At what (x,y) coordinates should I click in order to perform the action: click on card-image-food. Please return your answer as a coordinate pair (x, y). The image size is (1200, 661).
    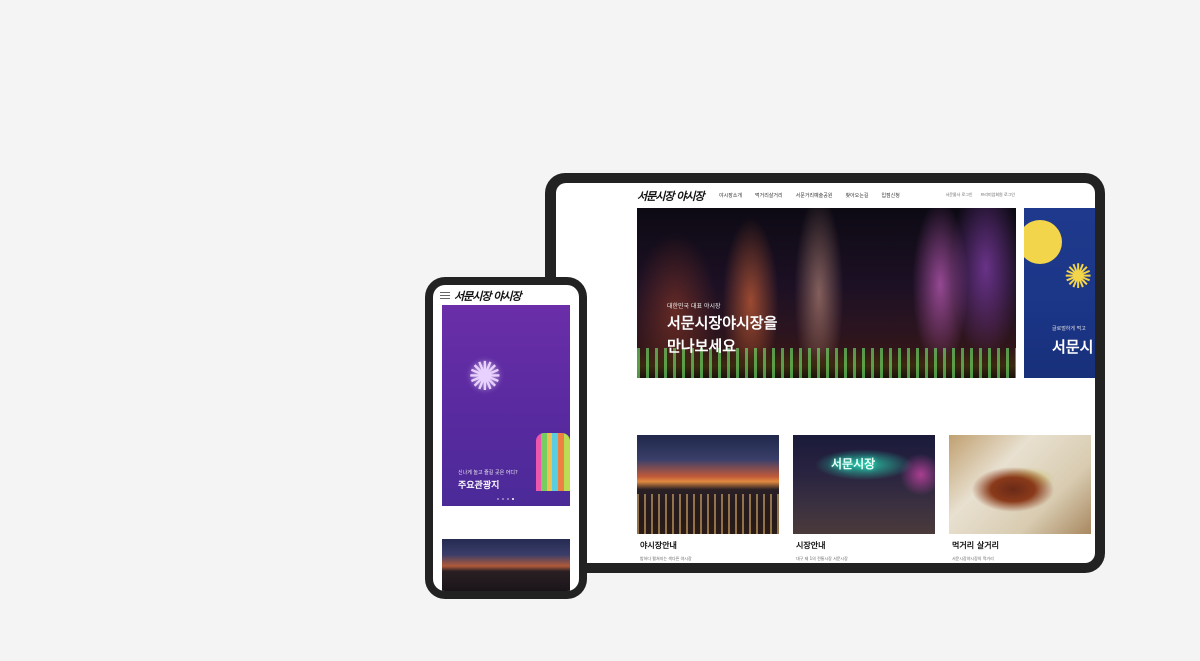
    Looking at the image, I should click on (1020, 484).